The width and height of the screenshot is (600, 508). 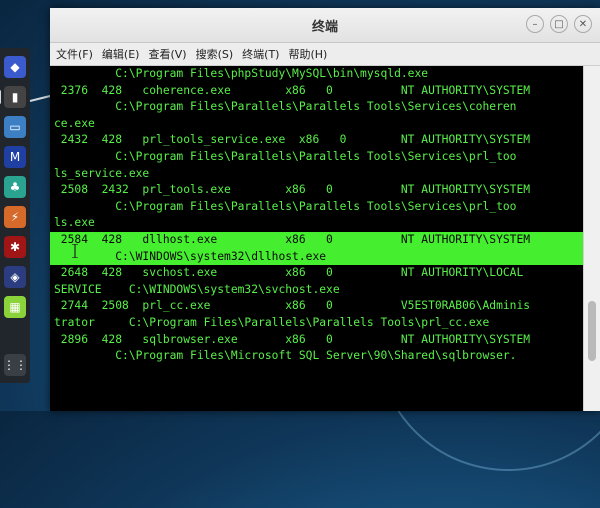 I want to click on menu-file: 文件(F), so click(x=74, y=54).